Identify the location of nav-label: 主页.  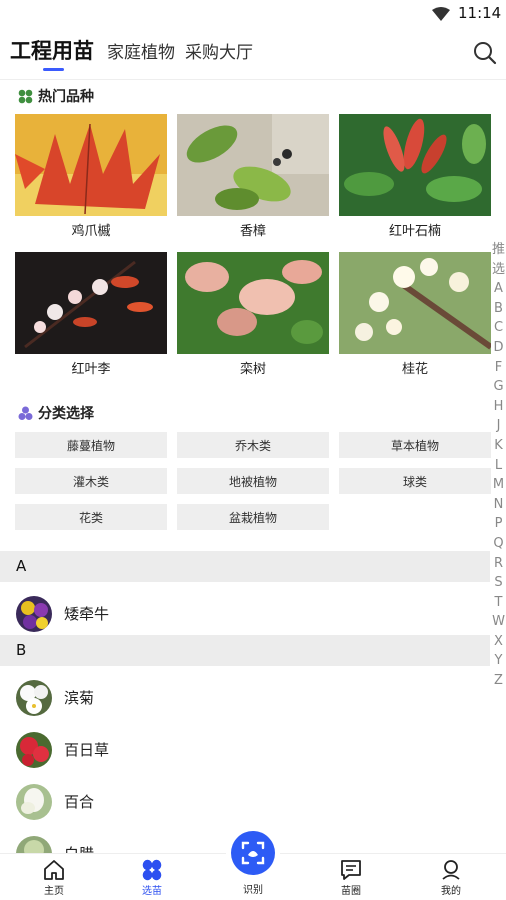
(54, 891).